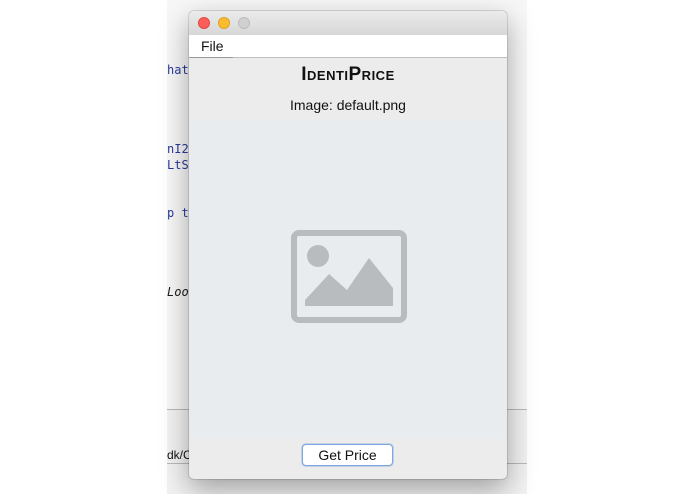  Describe the element at coordinates (178, 292) in the screenshot. I see `code-fragment: Loo` at that location.